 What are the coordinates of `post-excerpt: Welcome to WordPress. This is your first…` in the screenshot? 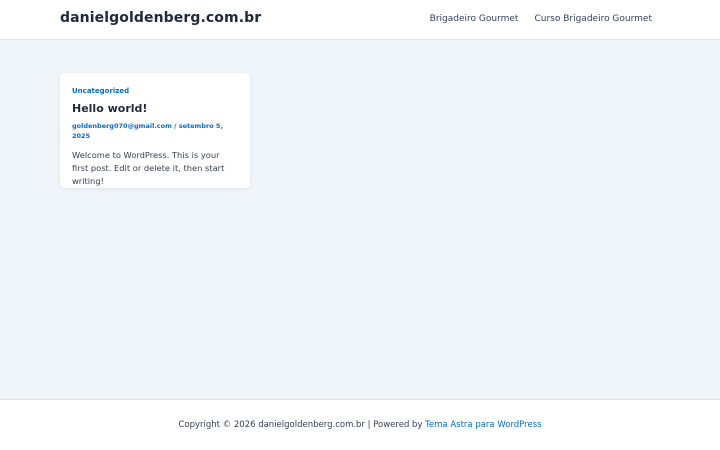 It's located at (148, 168).